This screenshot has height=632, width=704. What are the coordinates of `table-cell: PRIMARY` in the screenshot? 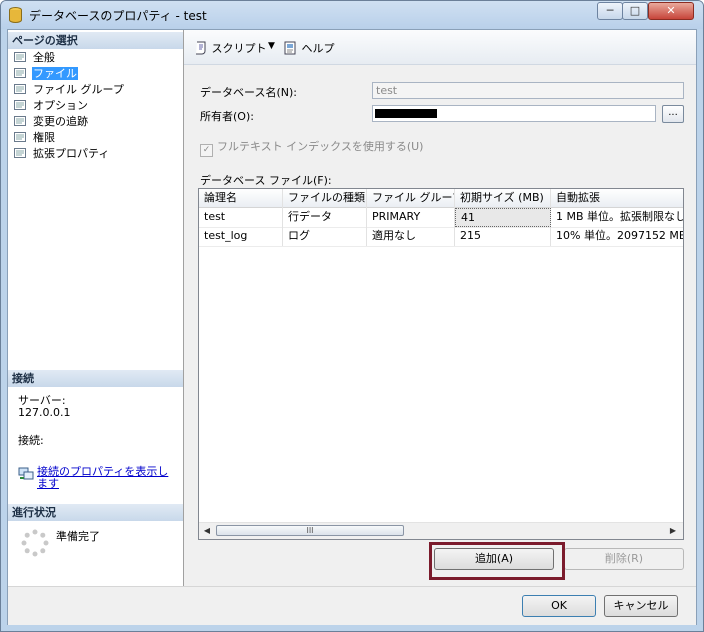 It's located at (411, 217).